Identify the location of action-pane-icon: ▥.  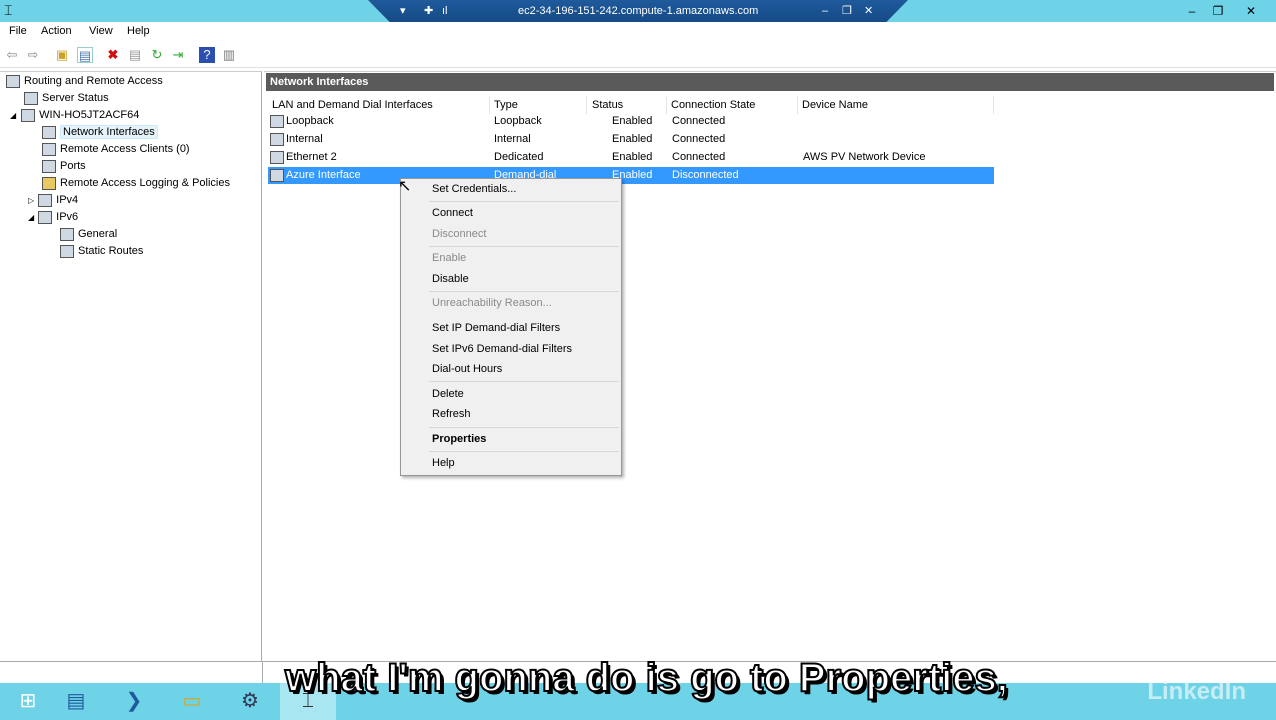
(229, 55).